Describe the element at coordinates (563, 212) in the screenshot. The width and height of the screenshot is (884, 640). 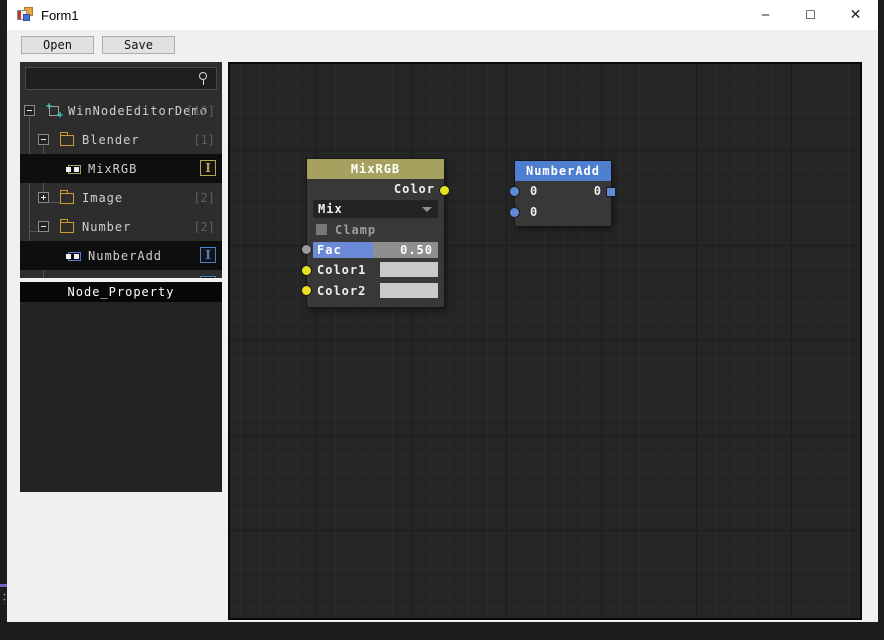
I see `numberadd-row2: 0` at that location.